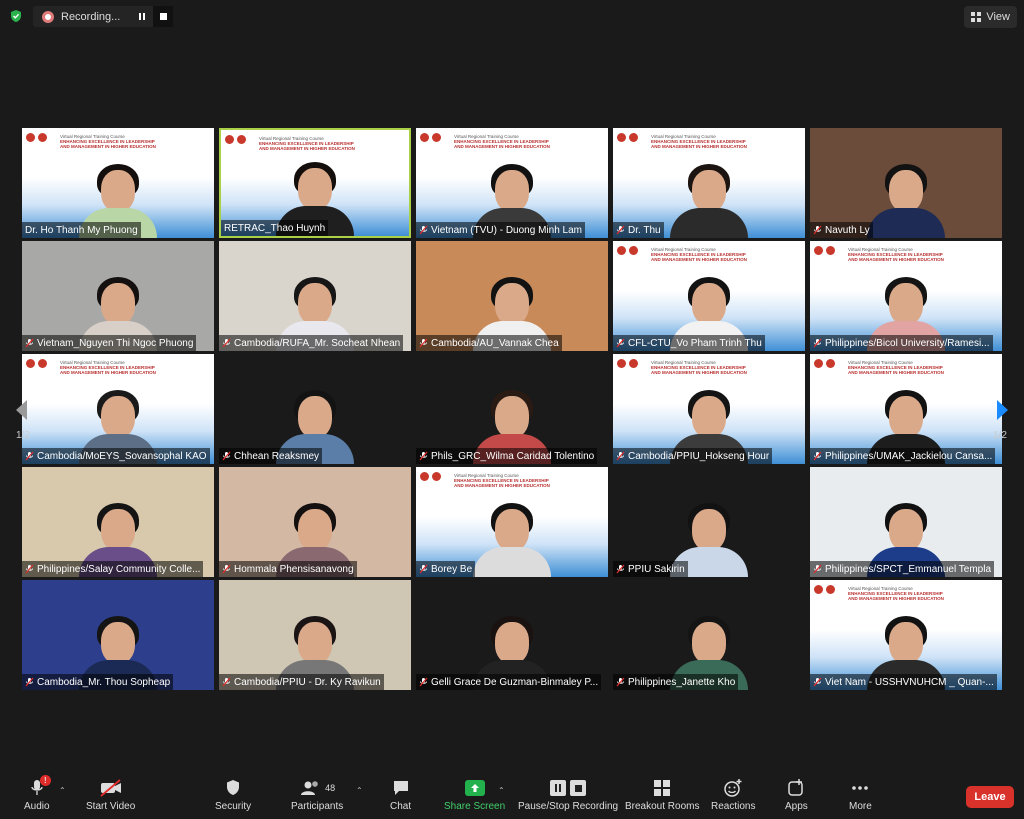 The image size is (1024, 819). Describe the element at coordinates (104, 682) in the screenshot. I see `participant-name: Cambodia_Mr. Thou Sopheap` at that location.